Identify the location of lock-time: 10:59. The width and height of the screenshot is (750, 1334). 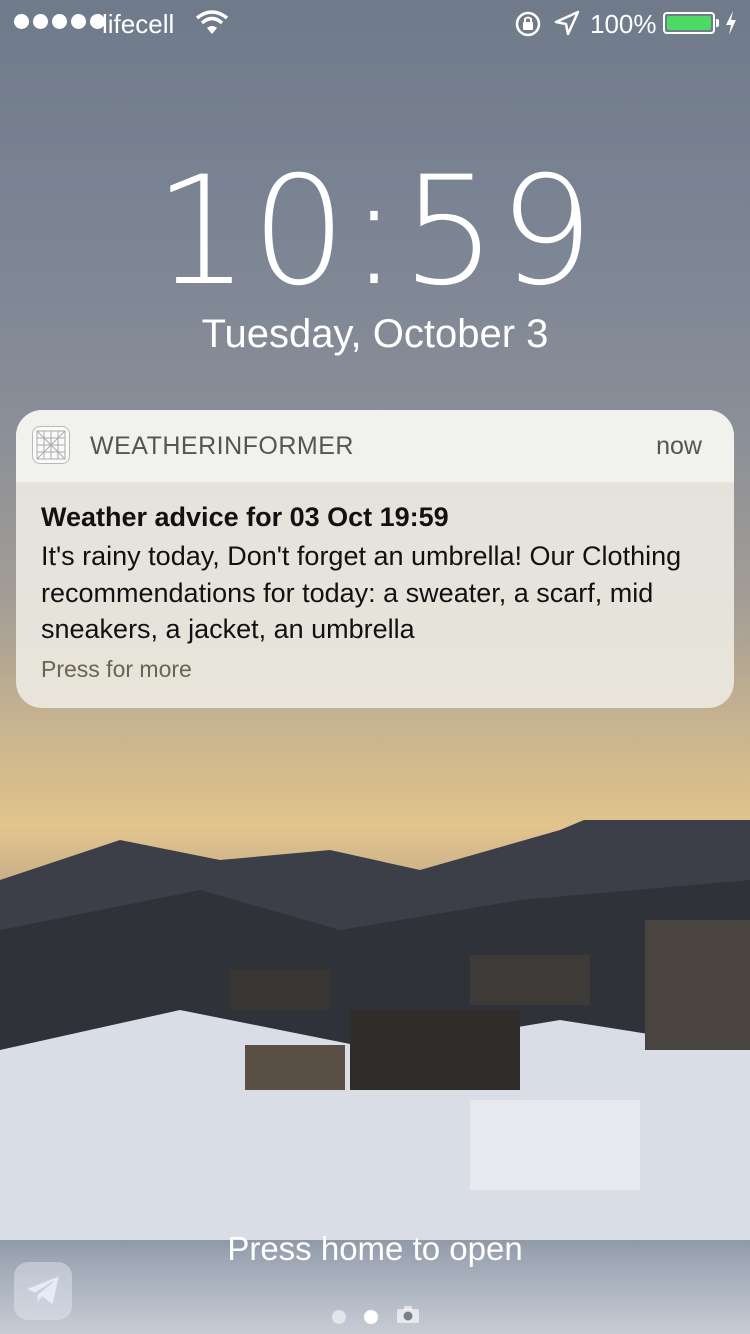
(375, 232).